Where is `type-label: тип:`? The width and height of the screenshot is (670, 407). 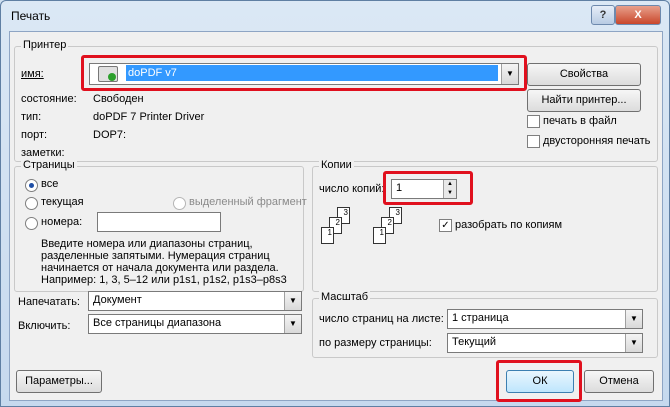 type-label: тип: is located at coordinates (31, 117).